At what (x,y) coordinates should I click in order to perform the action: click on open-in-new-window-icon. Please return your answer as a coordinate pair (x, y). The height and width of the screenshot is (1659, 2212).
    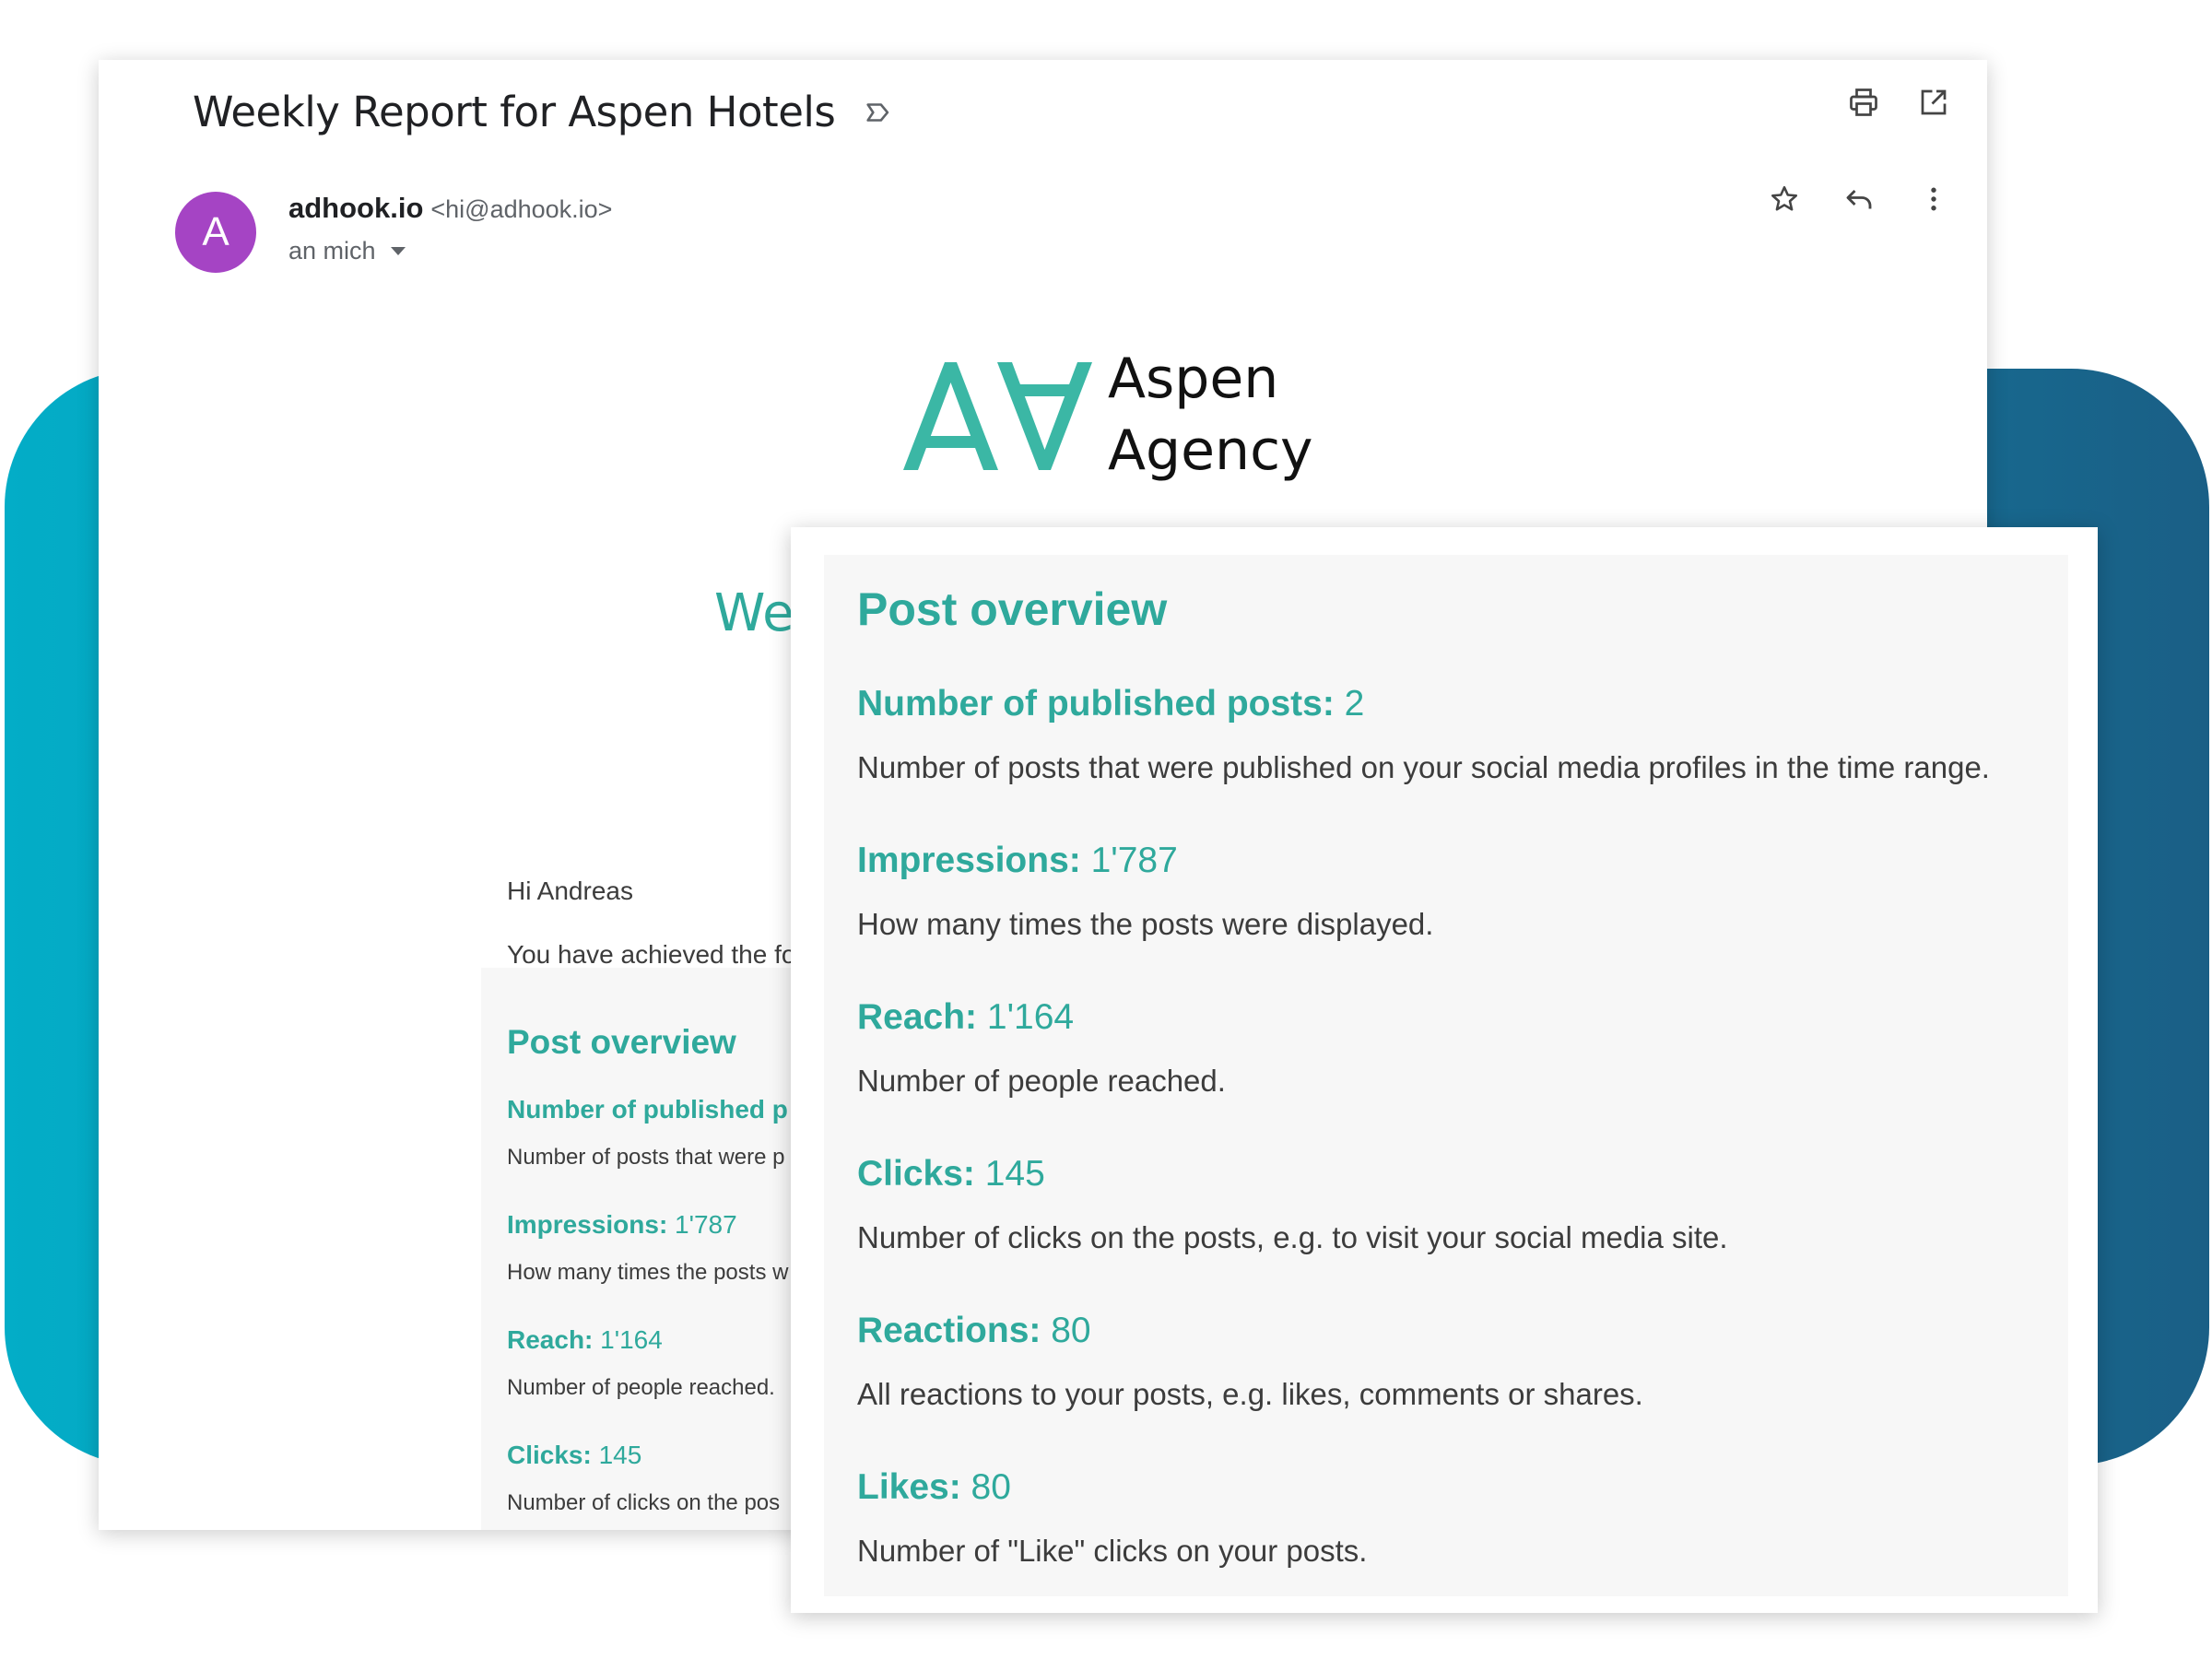
    Looking at the image, I should click on (1933, 102).